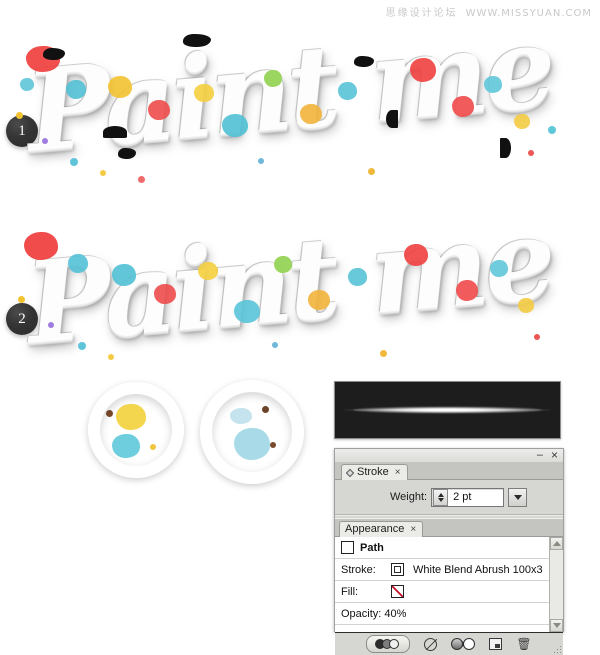 The image size is (600, 655). Describe the element at coordinates (557, 649) in the screenshot. I see `resize-grip` at that location.